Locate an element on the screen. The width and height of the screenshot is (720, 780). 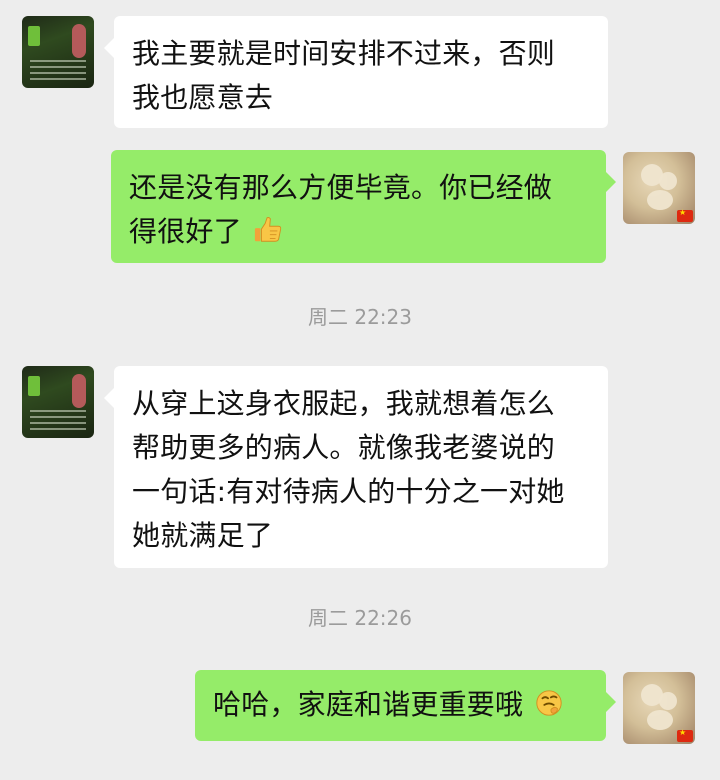
message-text: 她就满足了 is located at coordinates (203, 535).